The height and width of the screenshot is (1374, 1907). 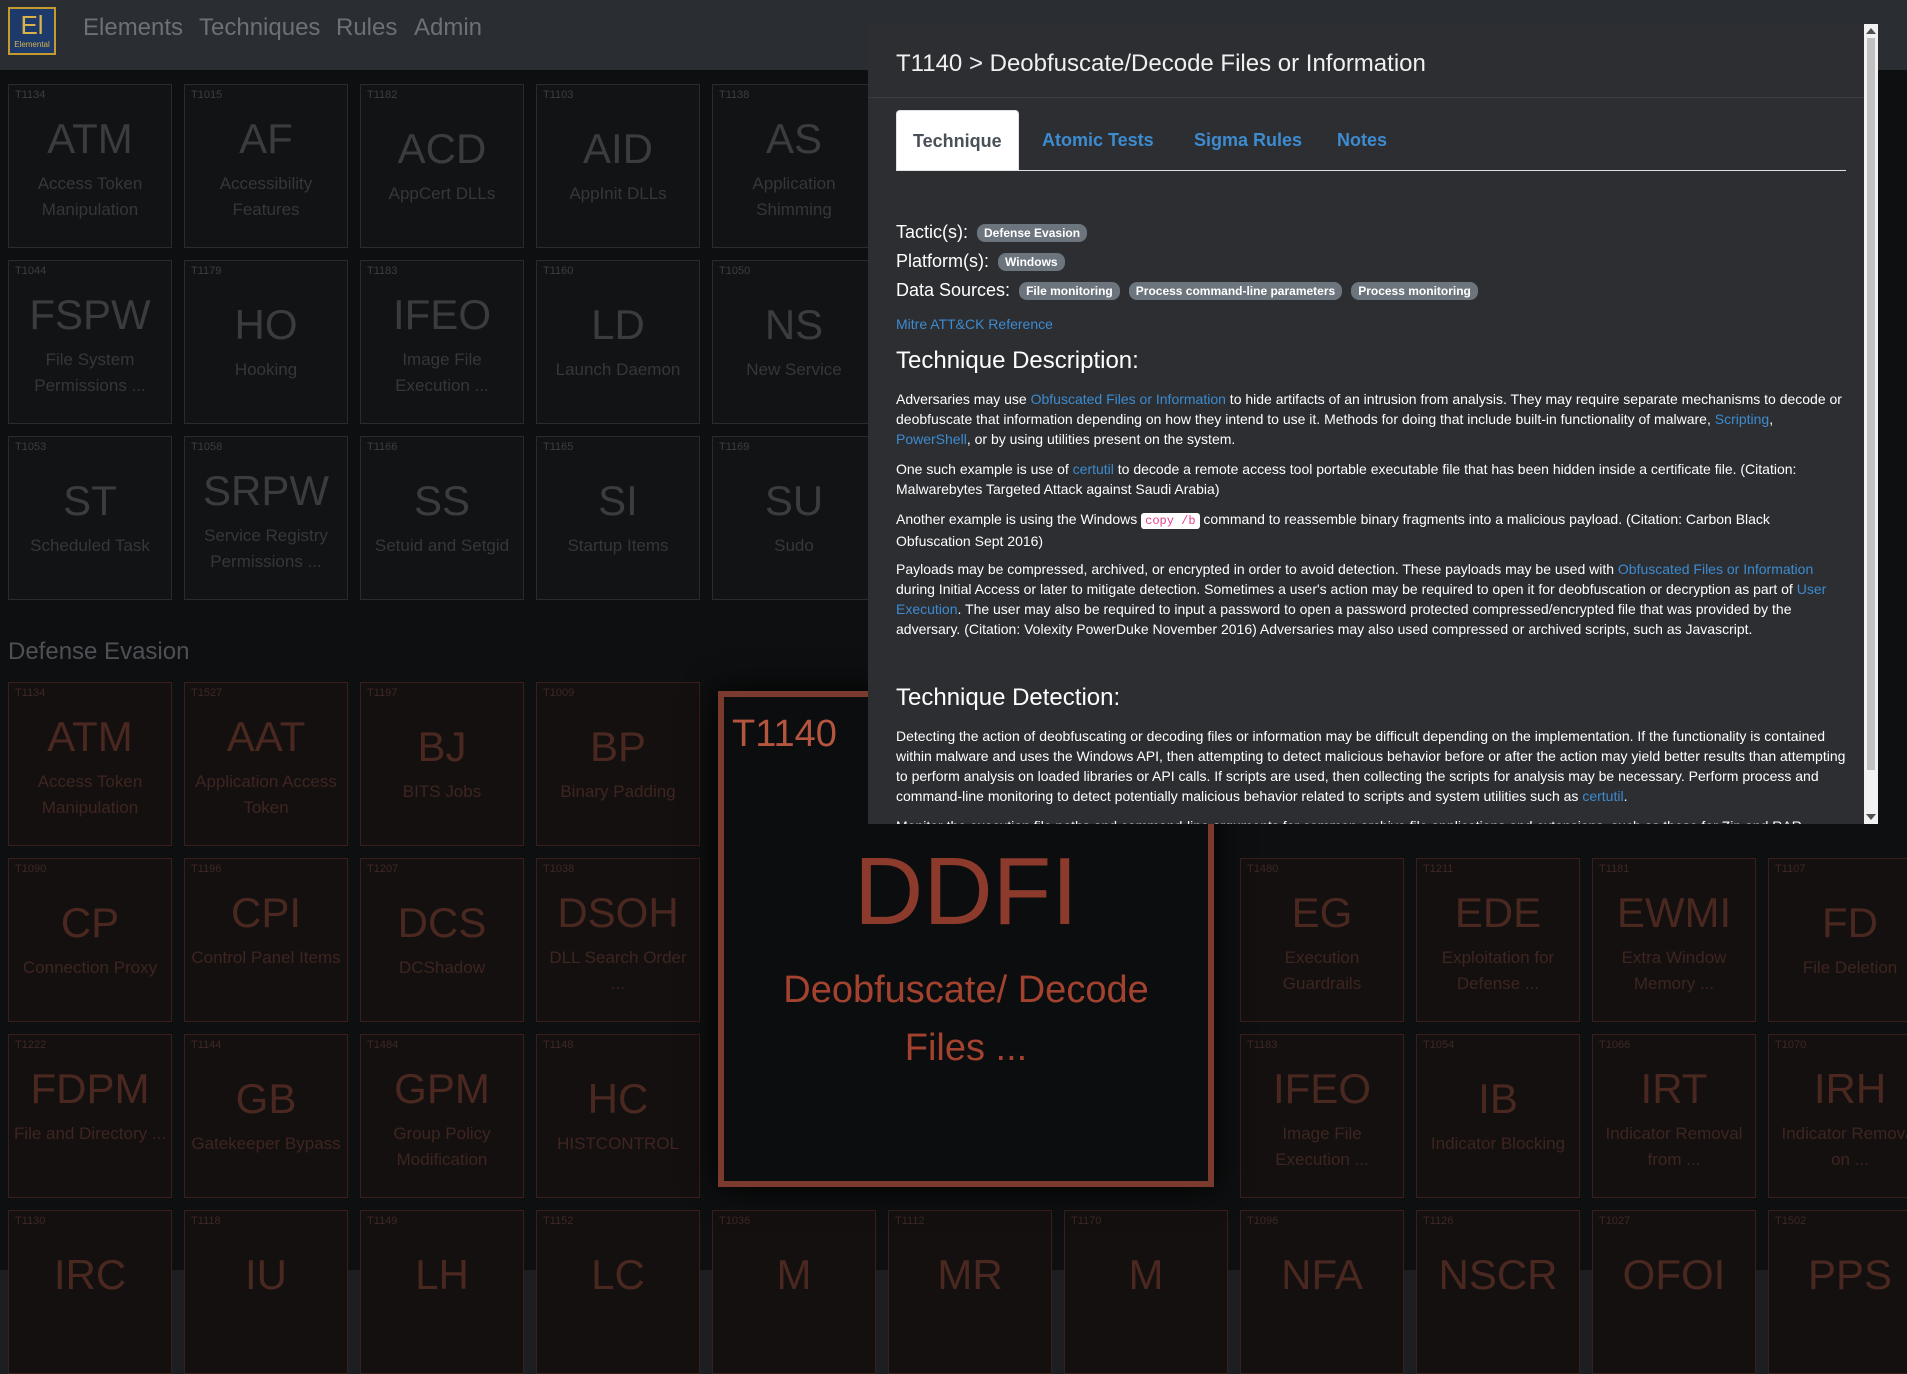 I want to click on technique-tile: T1009 BP Binary Padding, so click(x=618, y=764).